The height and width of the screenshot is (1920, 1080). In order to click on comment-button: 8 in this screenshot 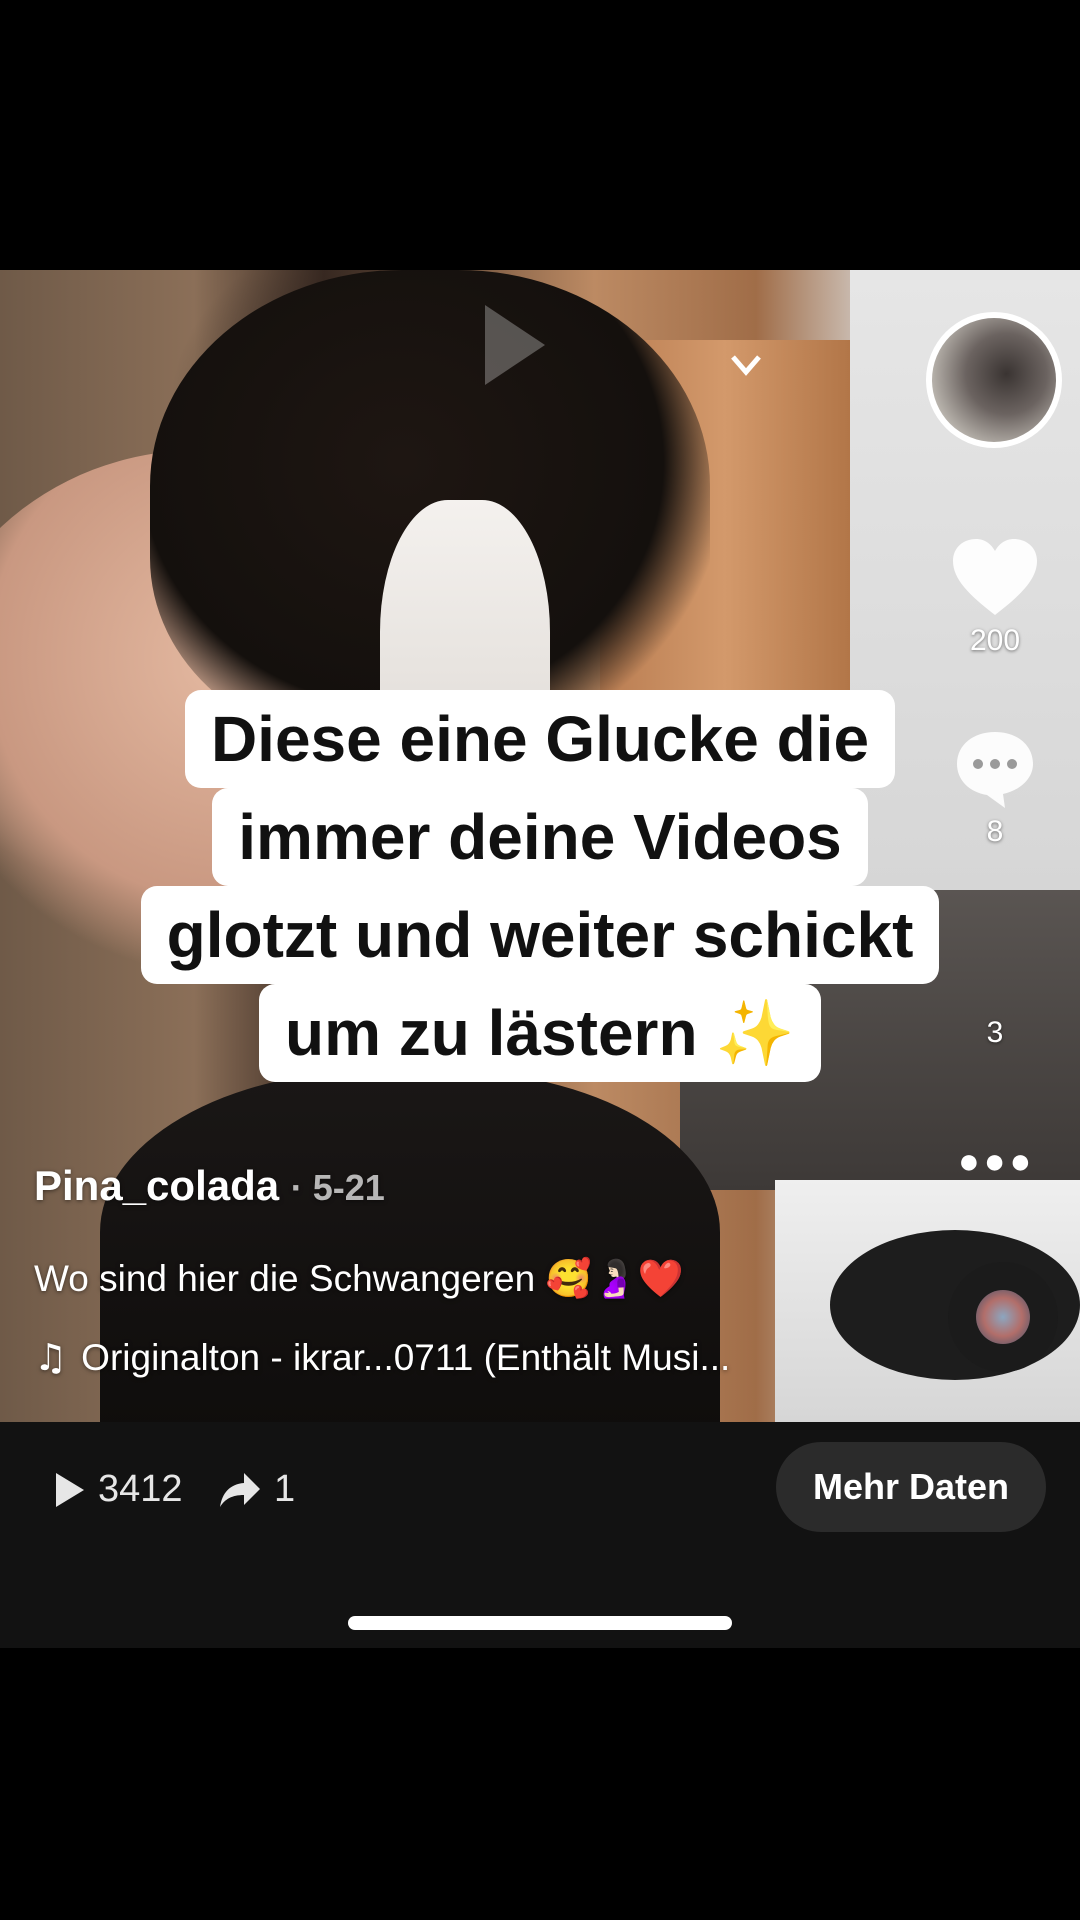, I will do `click(995, 788)`.